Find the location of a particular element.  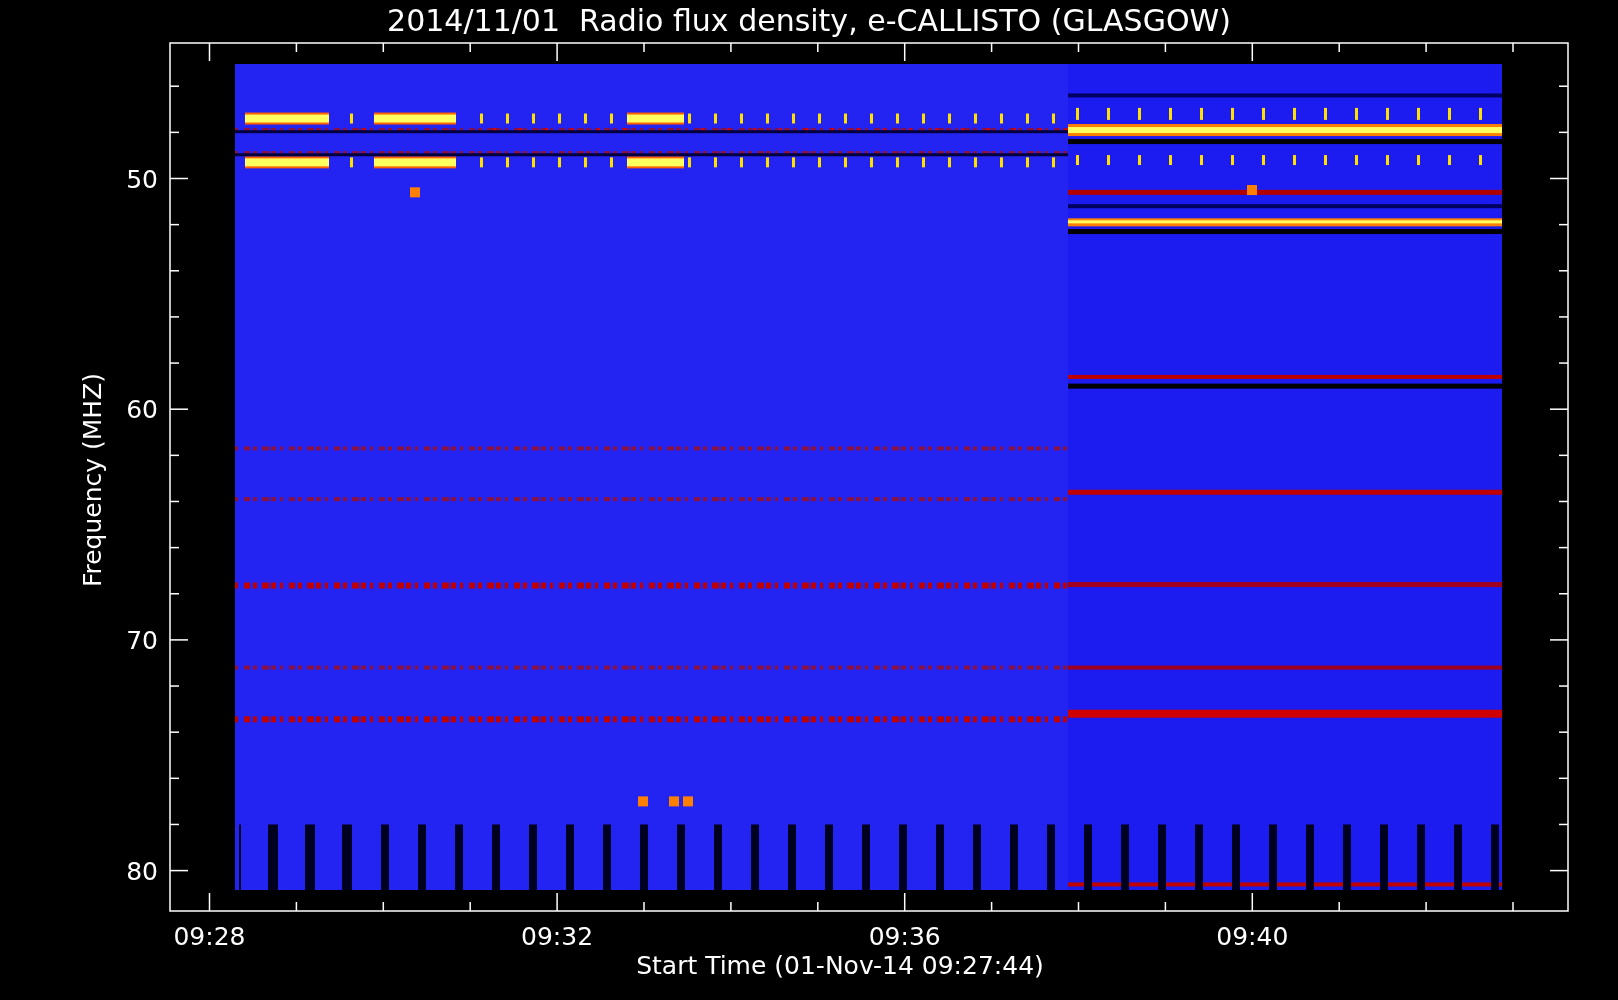

tick-label: 80 is located at coordinates (142, 871).